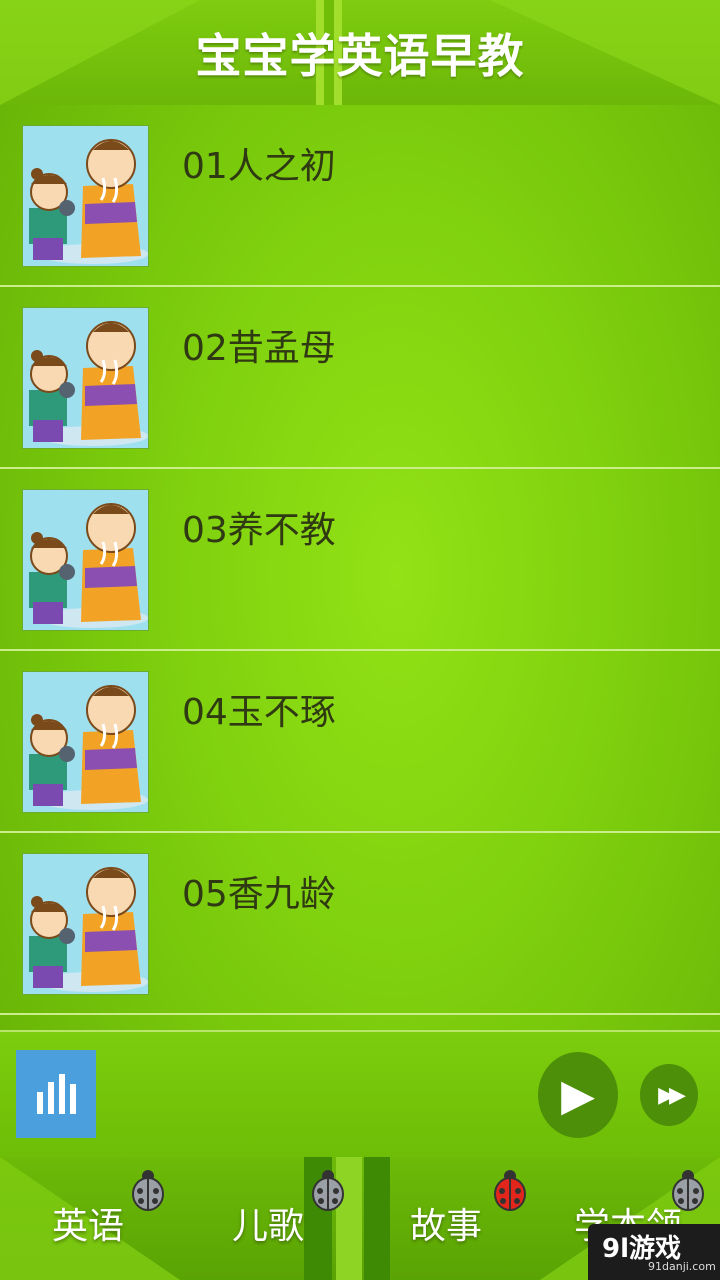 This screenshot has height=1280, width=720. I want to click on lesson-row: 01人之初, so click(360, 196).